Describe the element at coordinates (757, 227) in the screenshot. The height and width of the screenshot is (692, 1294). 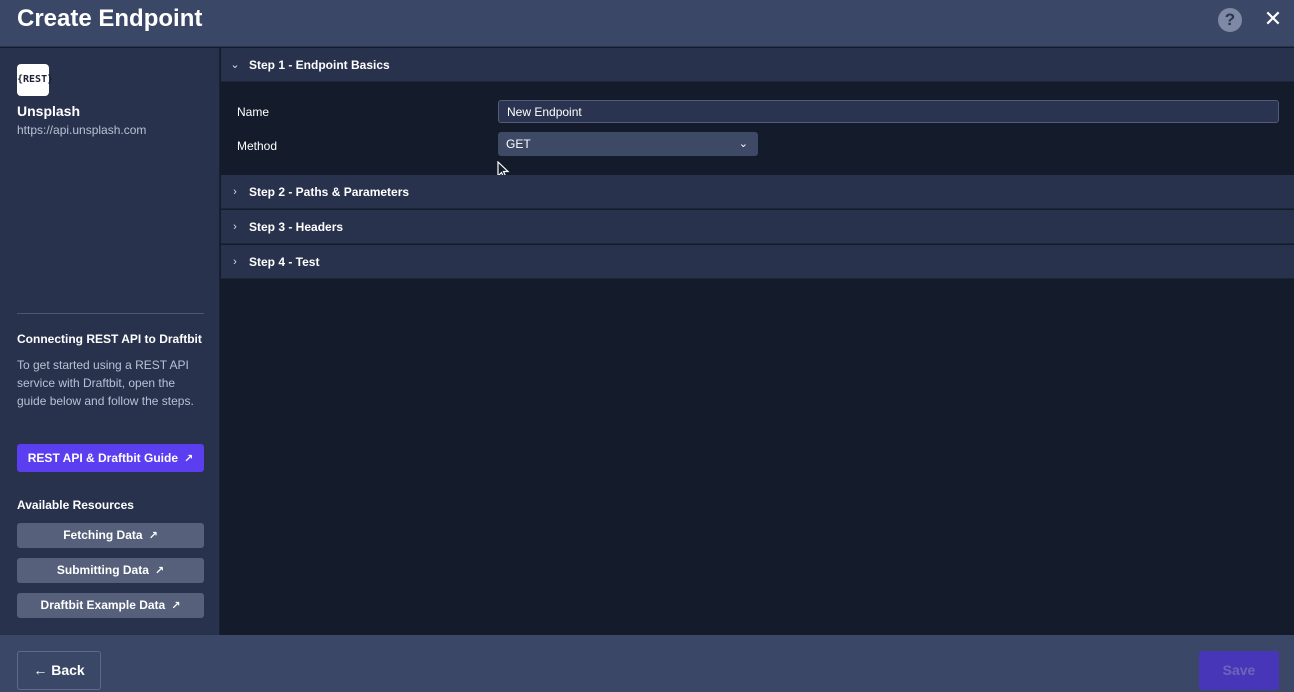
I see `step-3-header: › Step 3 - Headers` at that location.